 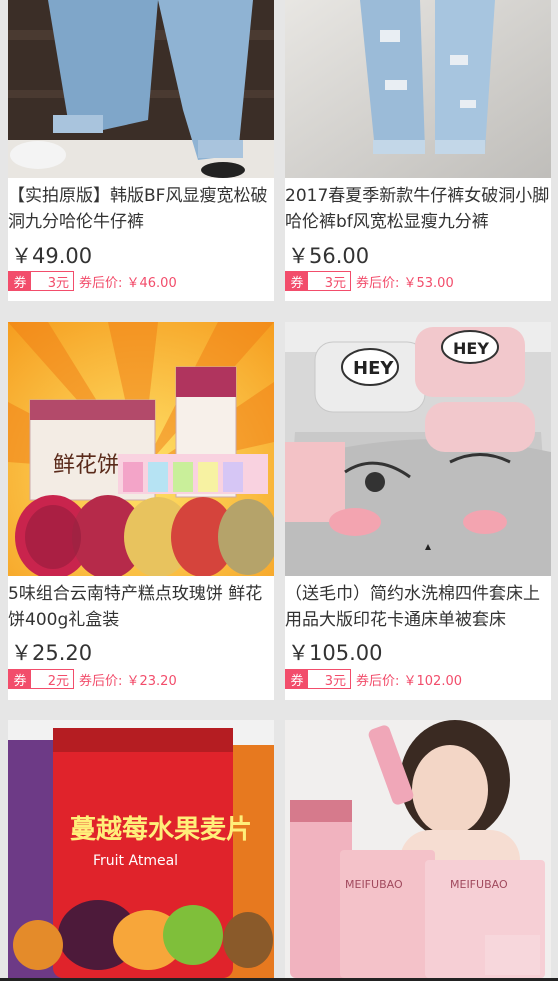 What do you see at coordinates (141, 607) in the screenshot?
I see `product-title: 5味组合云南特产糕点玫瑰饼 鲜花饼400g礼盒装` at bounding box center [141, 607].